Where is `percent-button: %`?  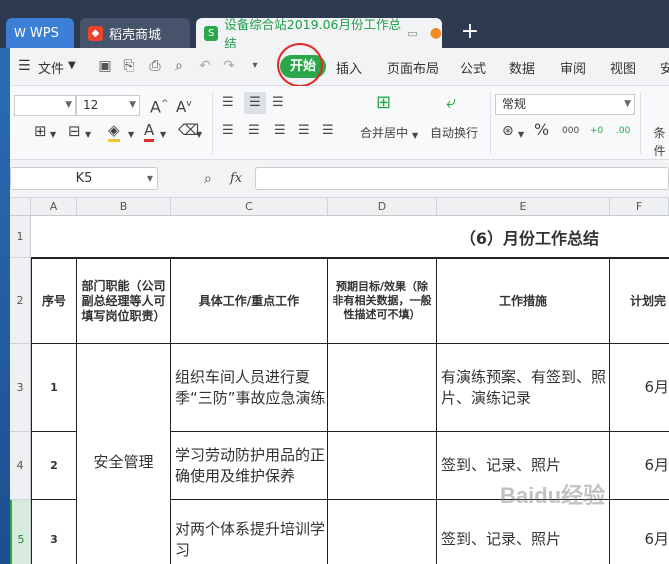 percent-button: % is located at coordinates (541, 130).